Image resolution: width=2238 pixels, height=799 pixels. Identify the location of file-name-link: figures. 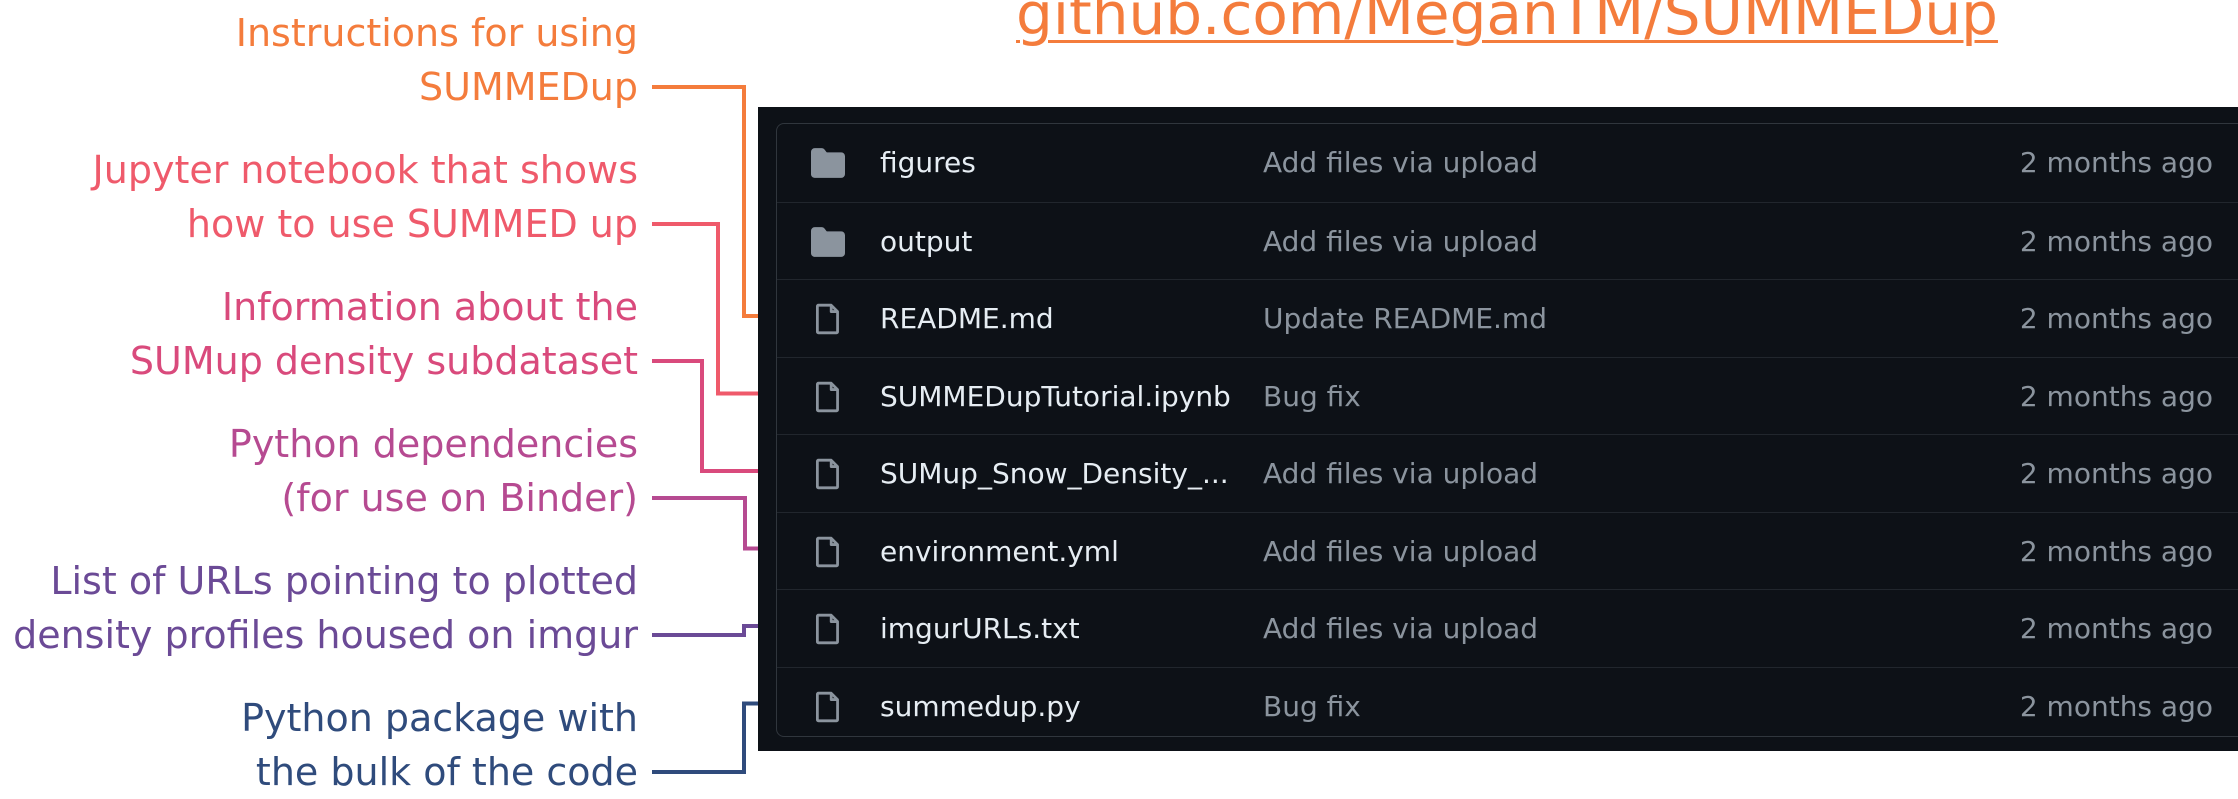
(928, 162).